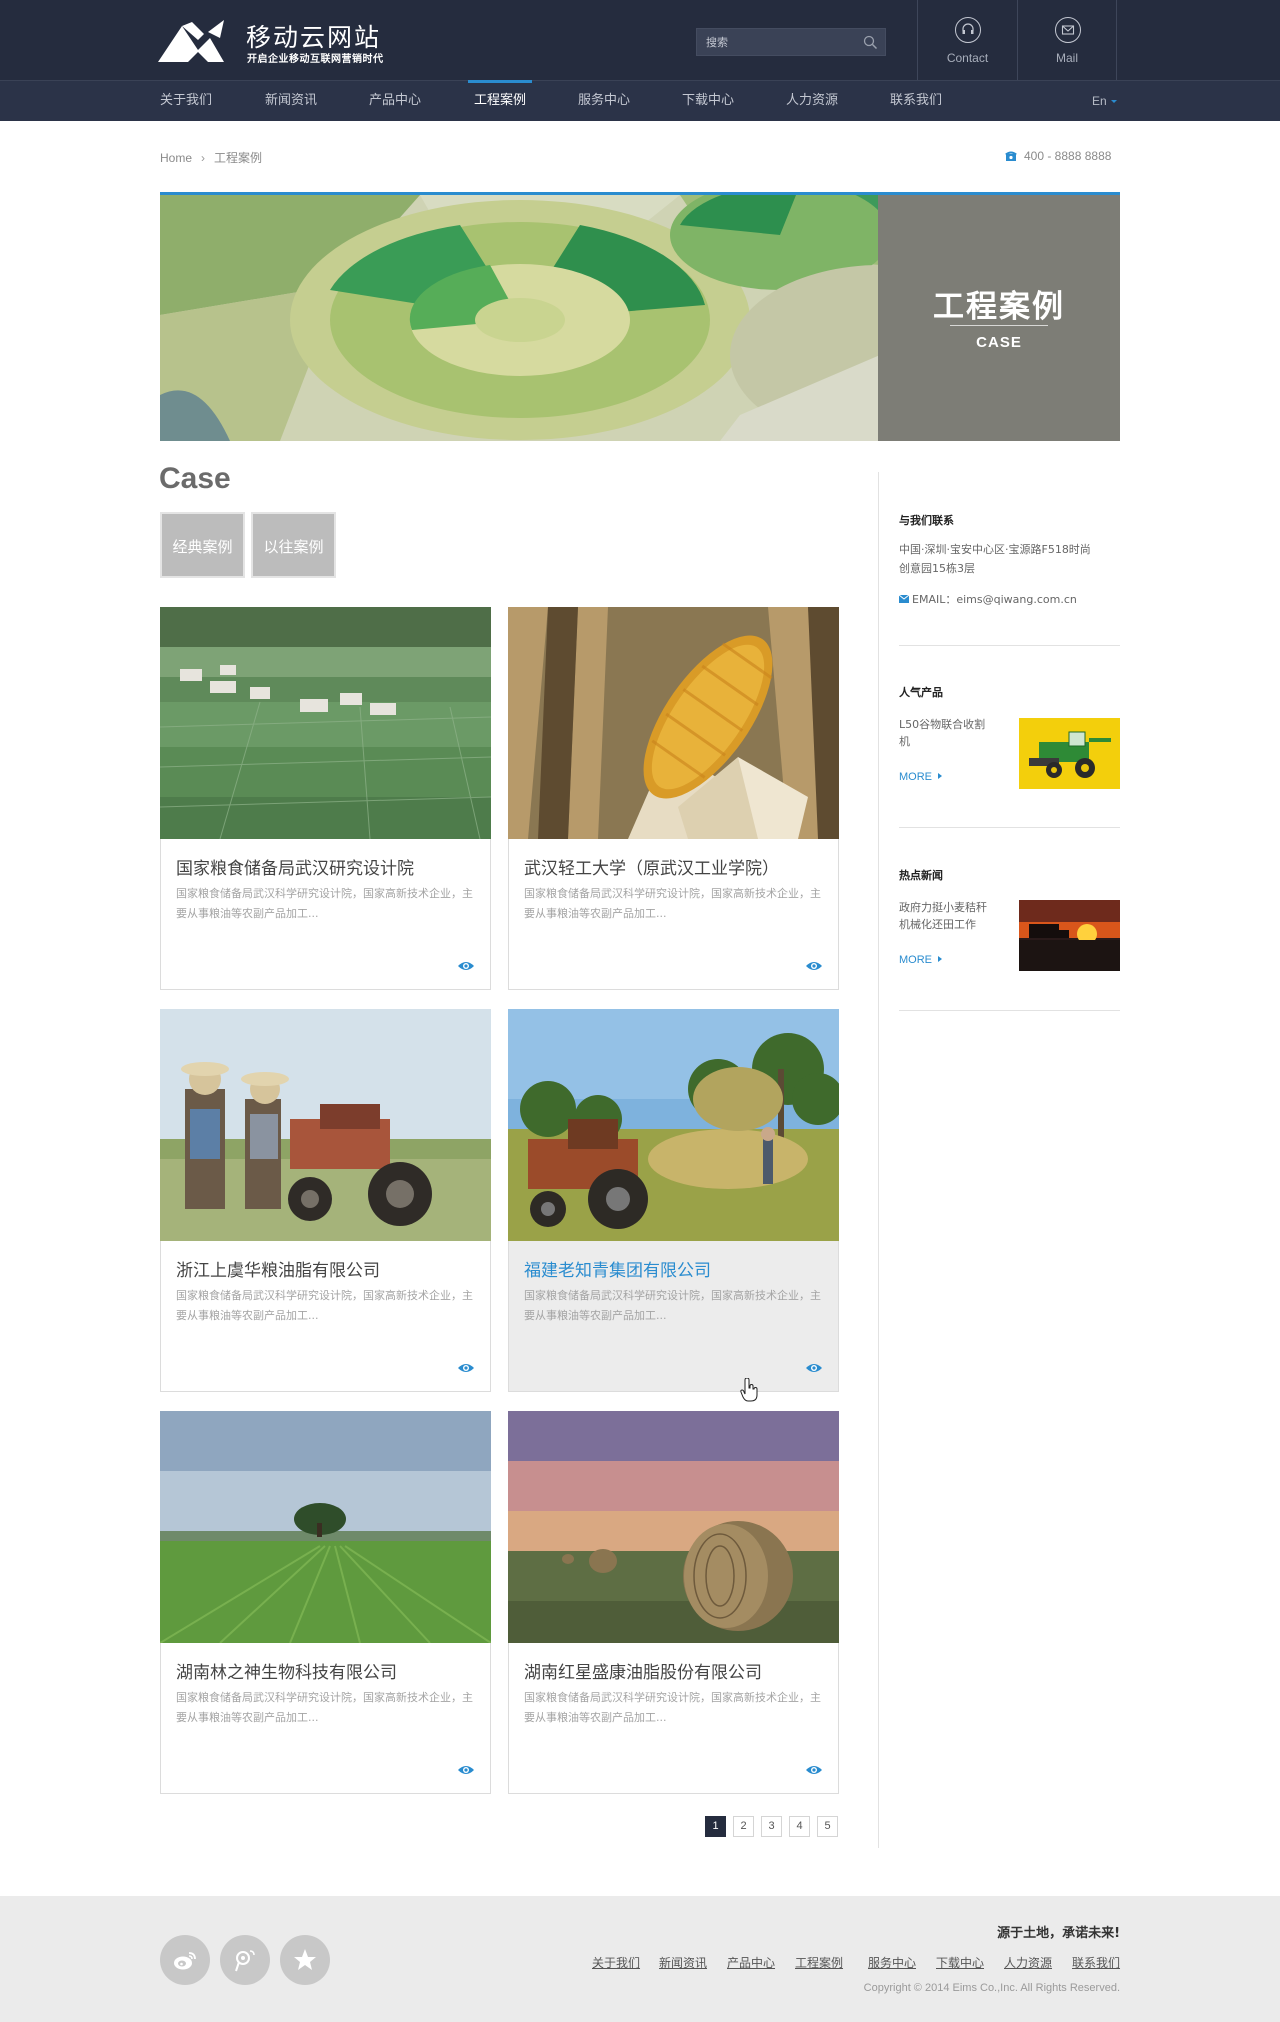 Image resolution: width=1280 pixels, height=2022 pixels. Describe the element at coordinates (751, 1962) in the screenshot. I see `footer-link-products: 产品中心` at that location.